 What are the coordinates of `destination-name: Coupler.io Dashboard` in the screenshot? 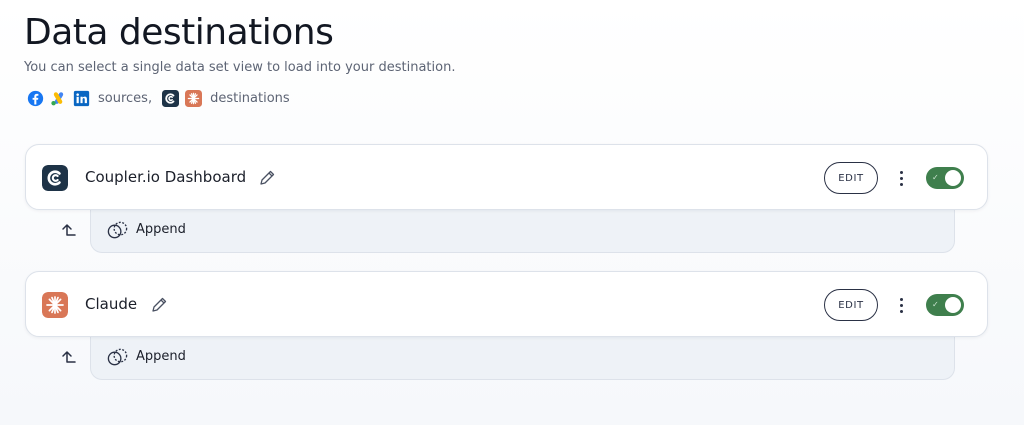 It's located at (166, 177).